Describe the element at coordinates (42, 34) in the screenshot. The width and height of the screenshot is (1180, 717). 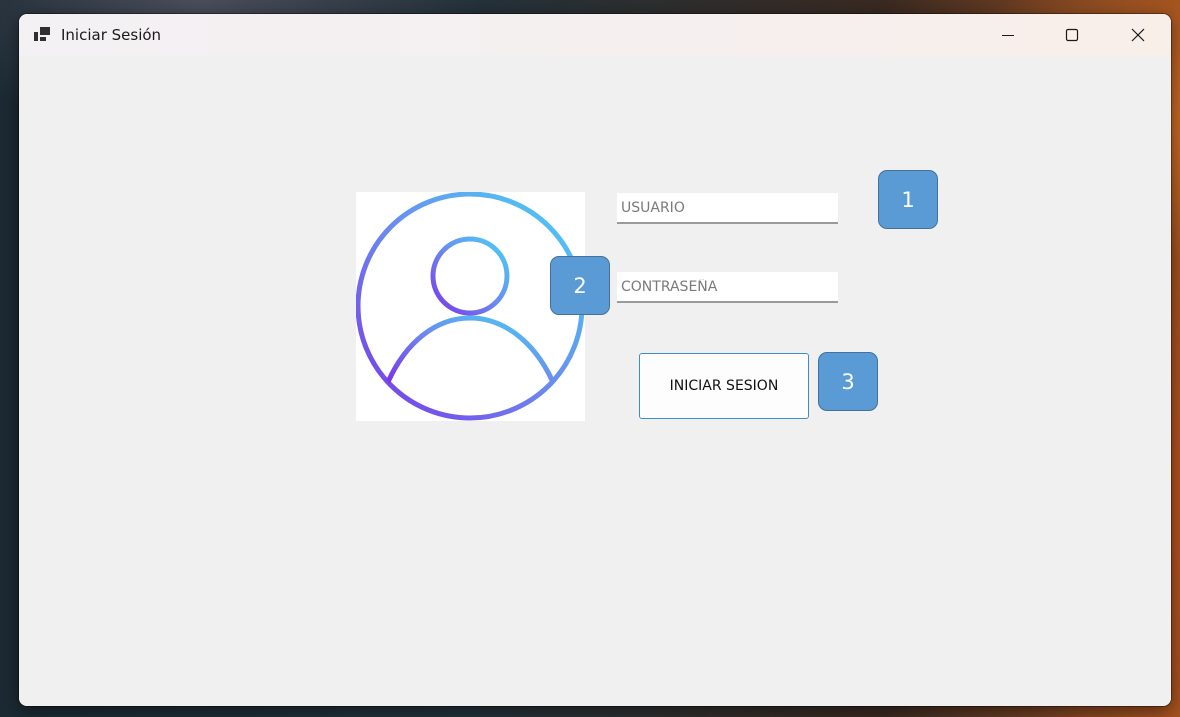
I see `app-window-icon` at that location.